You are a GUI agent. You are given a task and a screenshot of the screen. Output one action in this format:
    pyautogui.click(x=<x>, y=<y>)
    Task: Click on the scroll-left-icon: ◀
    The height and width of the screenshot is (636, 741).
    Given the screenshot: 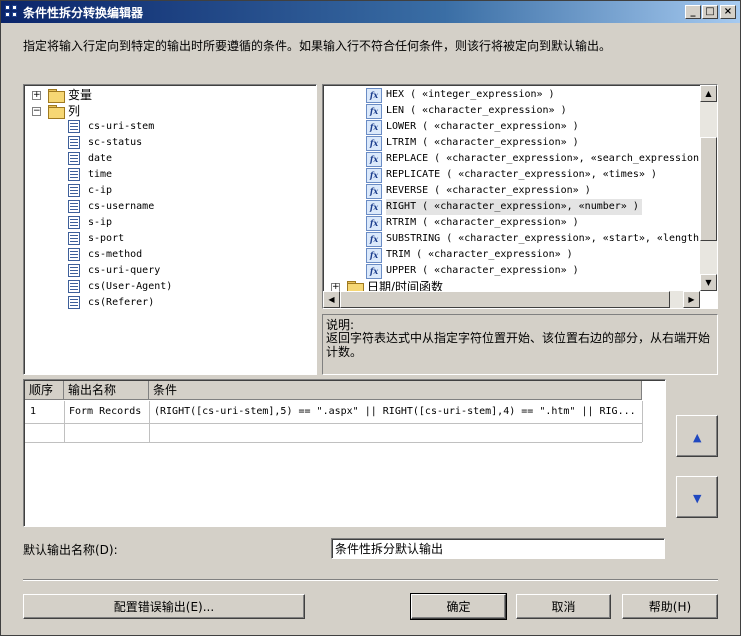 What is the action you would take?
    pyautogui.click(x=331, y=299)
    